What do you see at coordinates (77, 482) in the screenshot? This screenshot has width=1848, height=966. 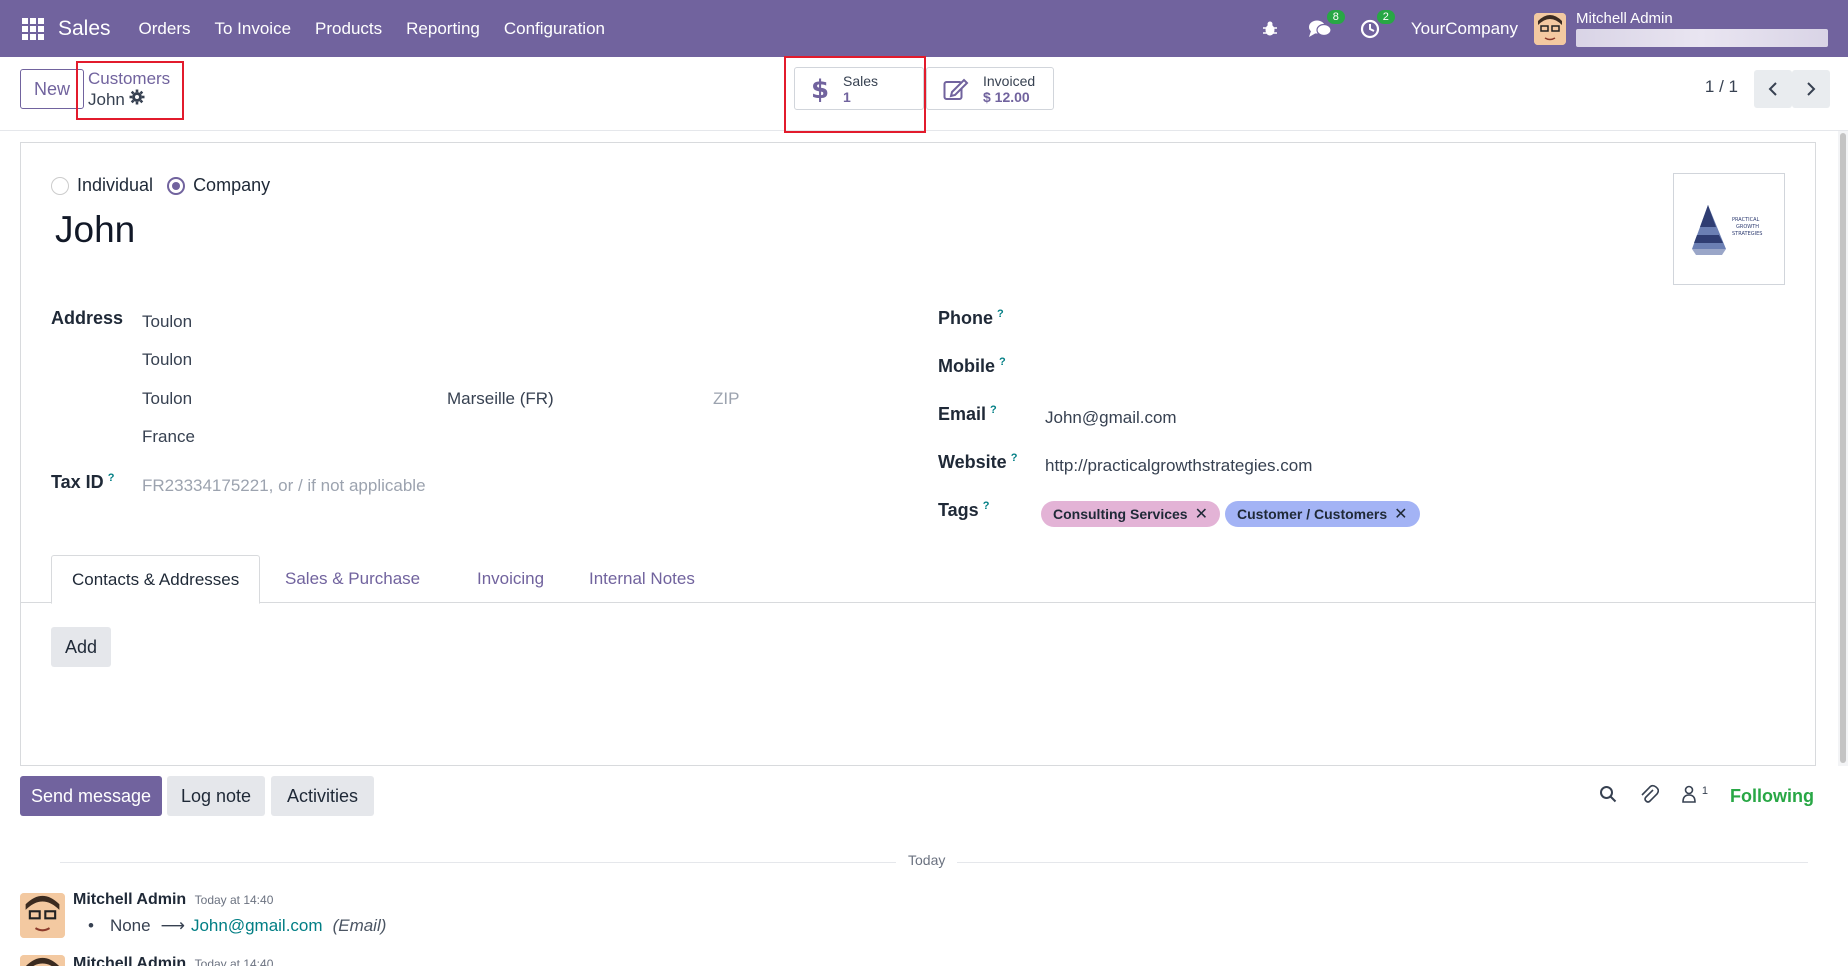 I see `tax-id-label-text: Tax ID` at bounding box center [77, 482].